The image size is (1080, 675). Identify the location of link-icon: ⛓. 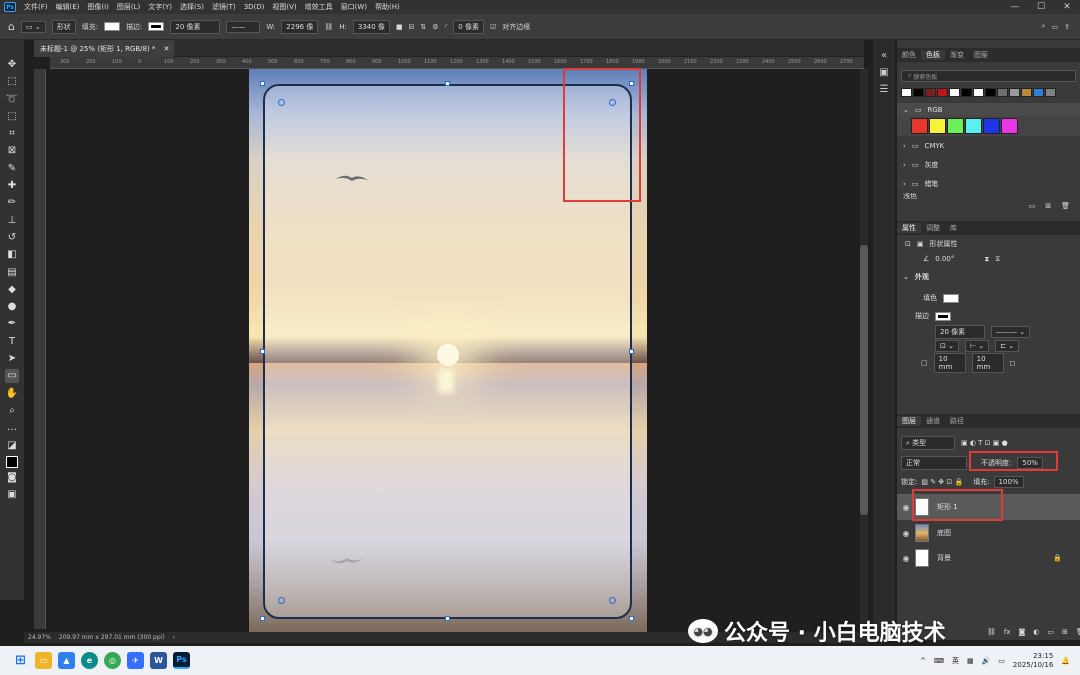
(328, 27).